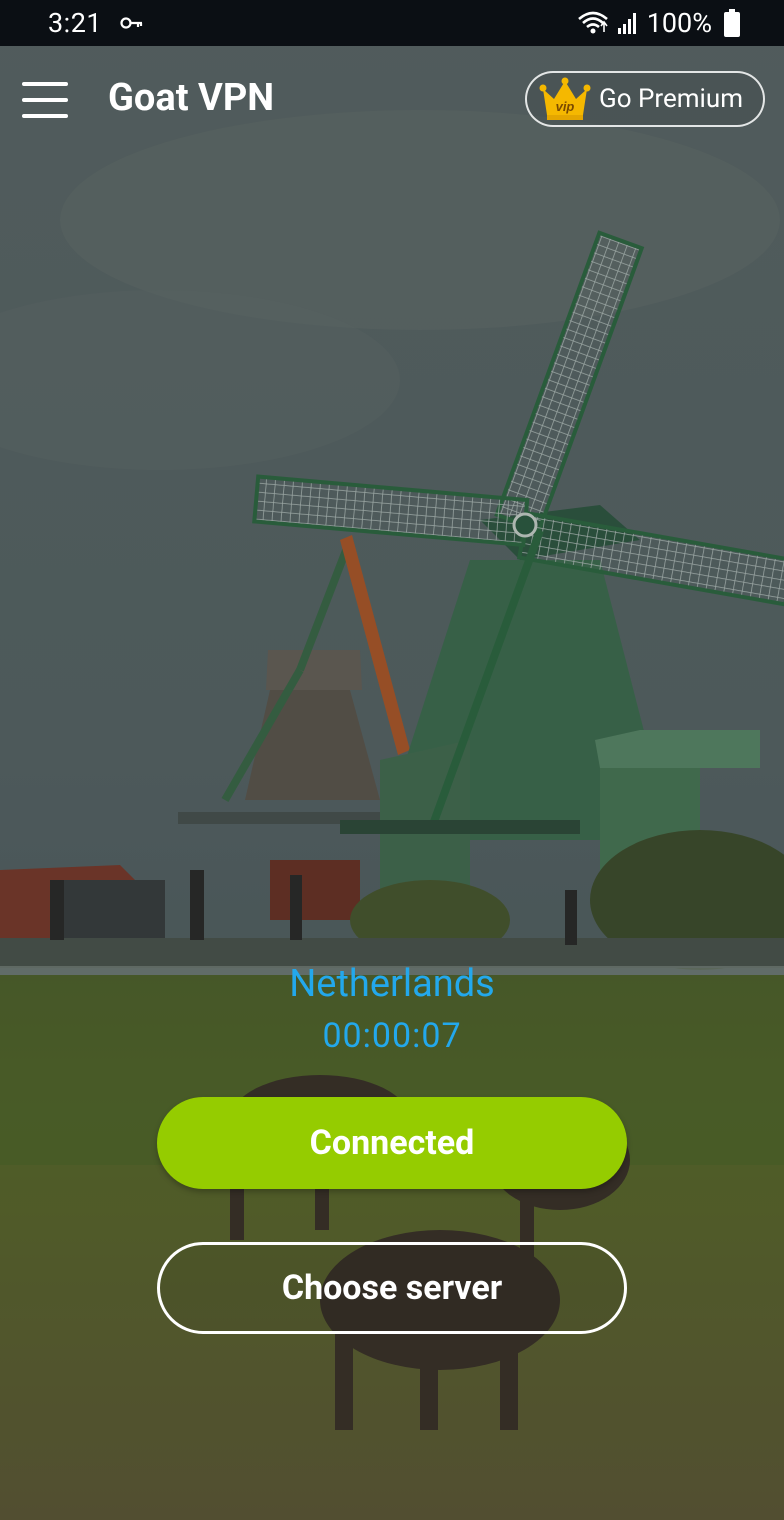  I want to click on go-premium-label: Go Premium, so click(671, 99).